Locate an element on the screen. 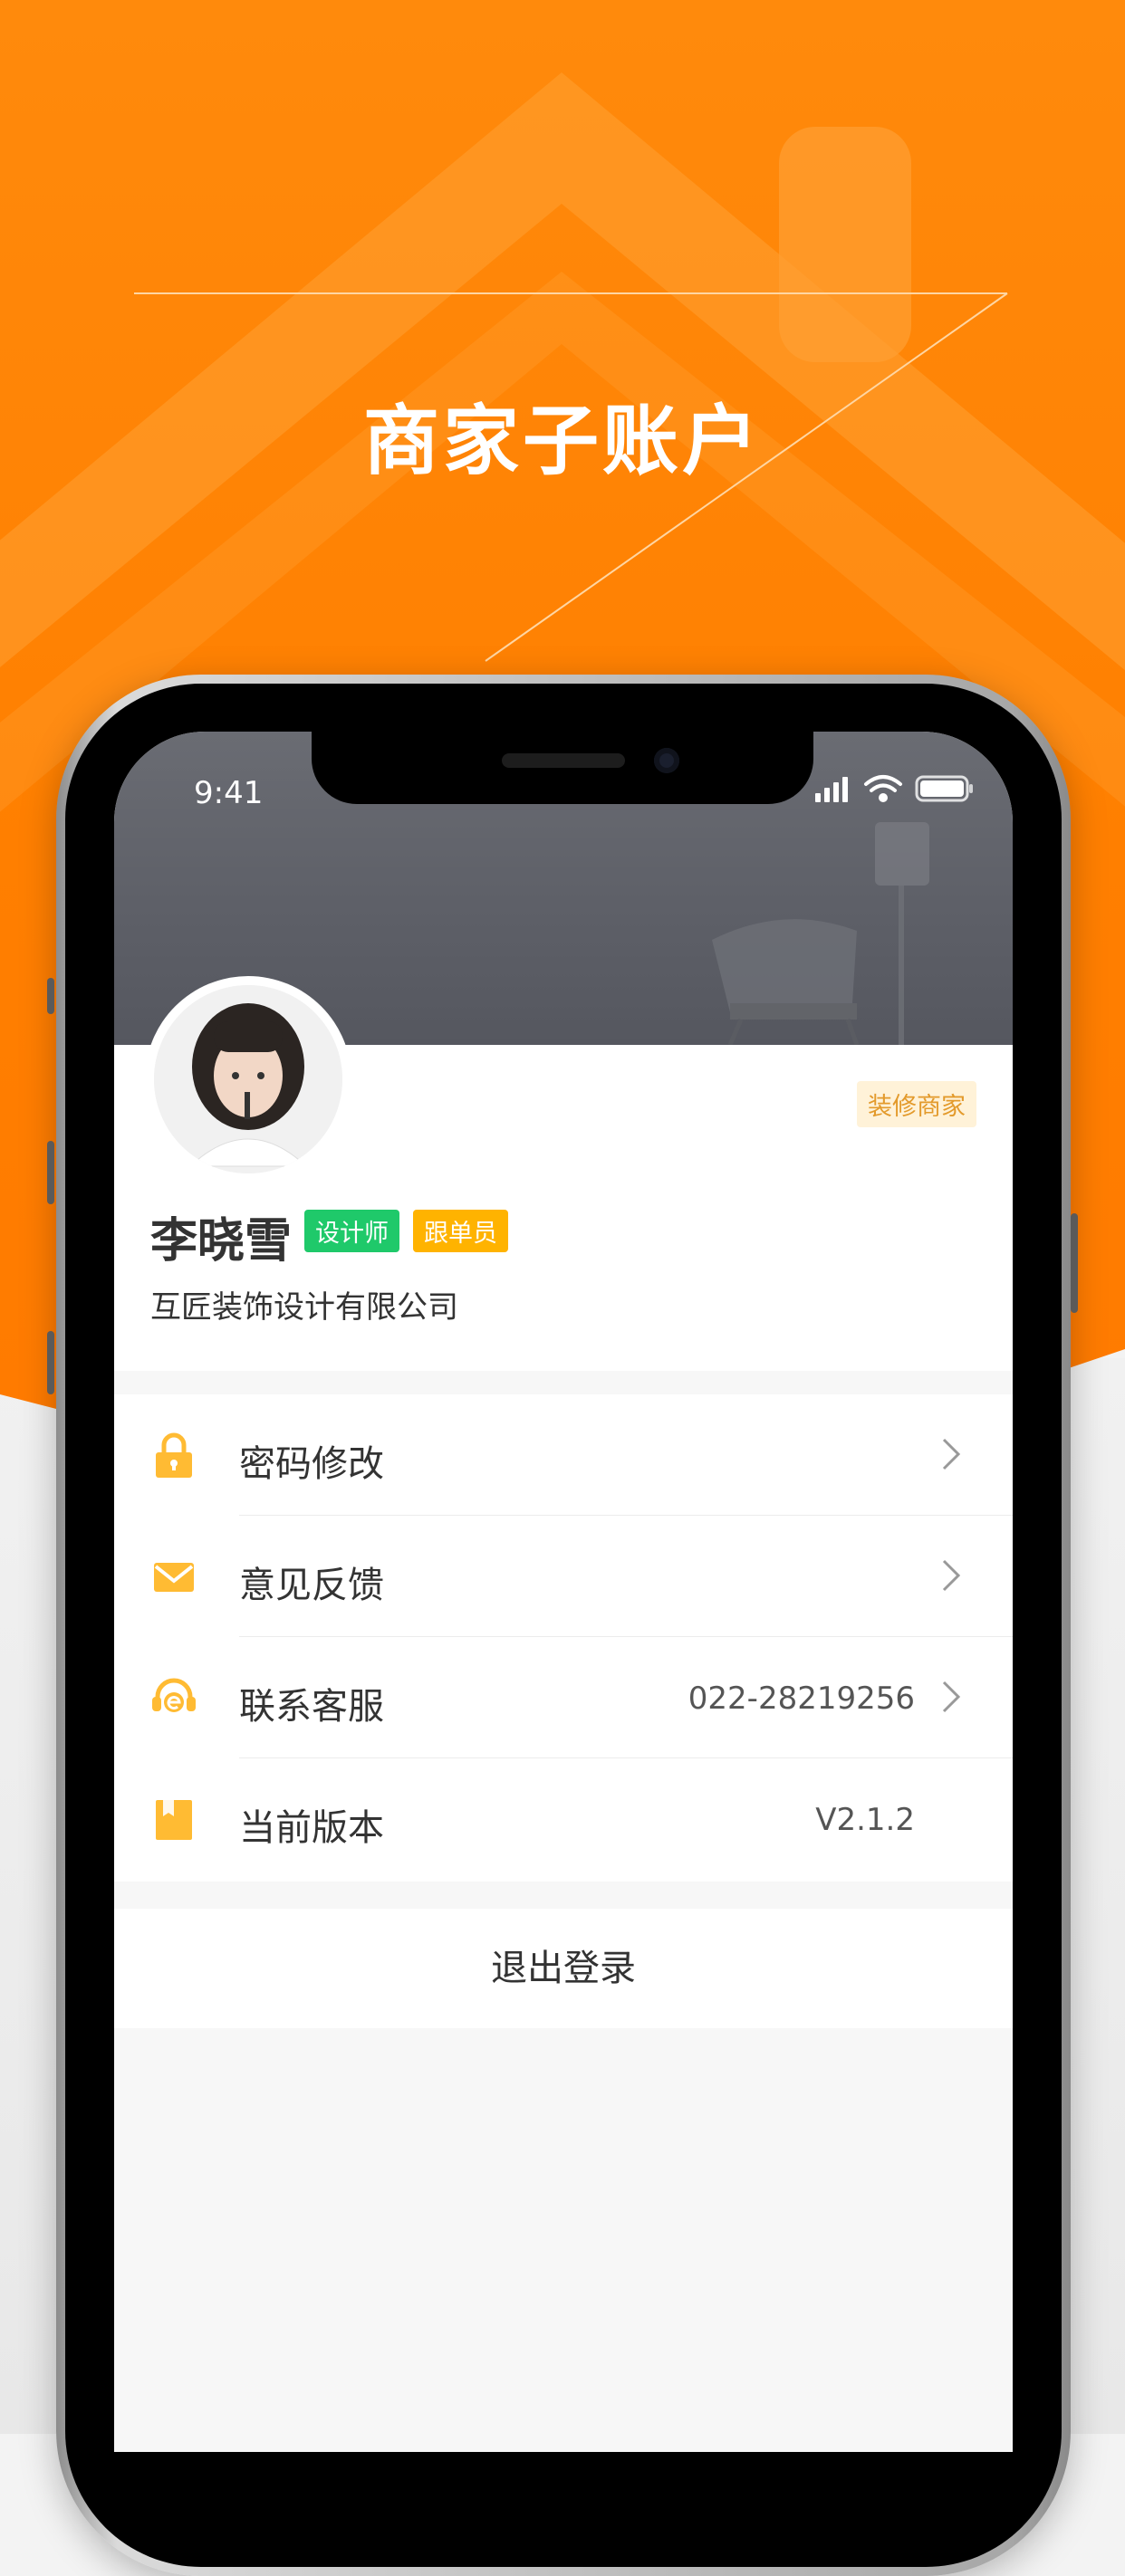 This screenshot has width=1125, height=2576. avatar is located at coordinates (248, 1079).